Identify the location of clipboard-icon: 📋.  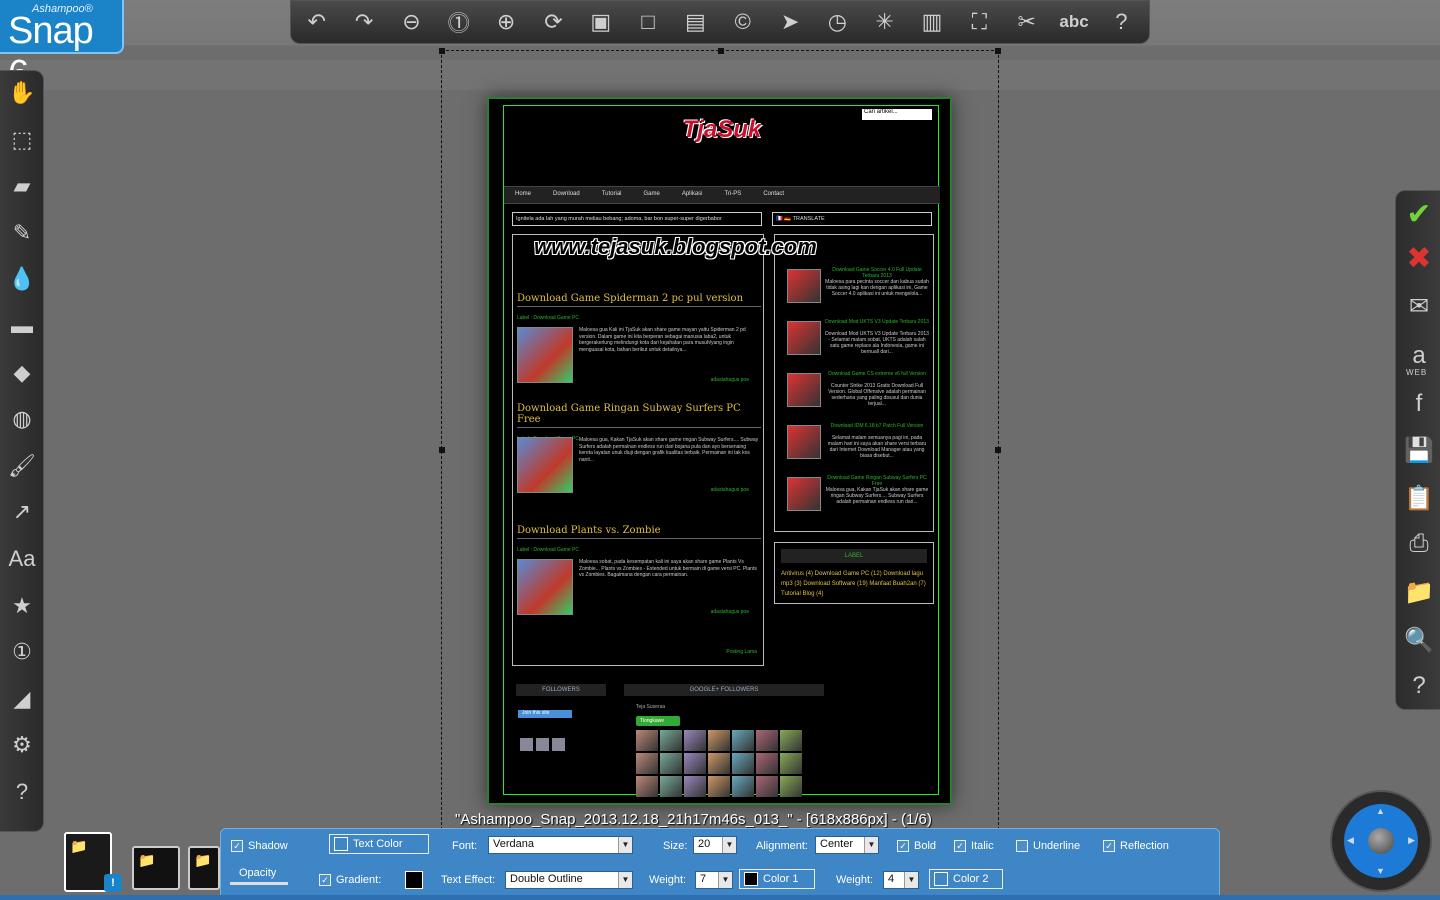
(1419, 498).